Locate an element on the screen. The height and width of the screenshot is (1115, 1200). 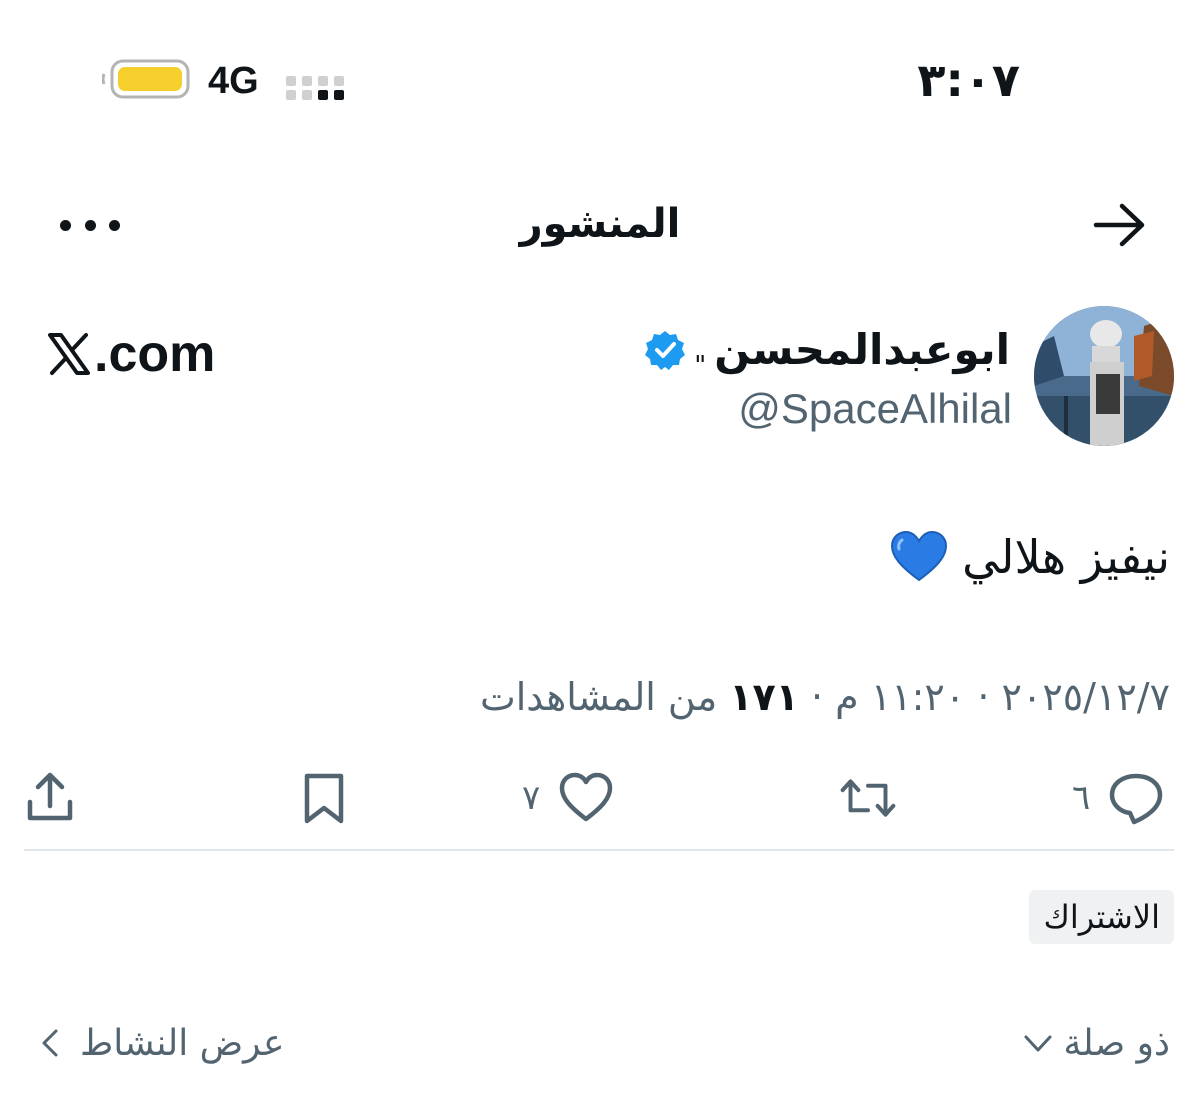
like-button: ٧ is located at coordinates (568, 798).